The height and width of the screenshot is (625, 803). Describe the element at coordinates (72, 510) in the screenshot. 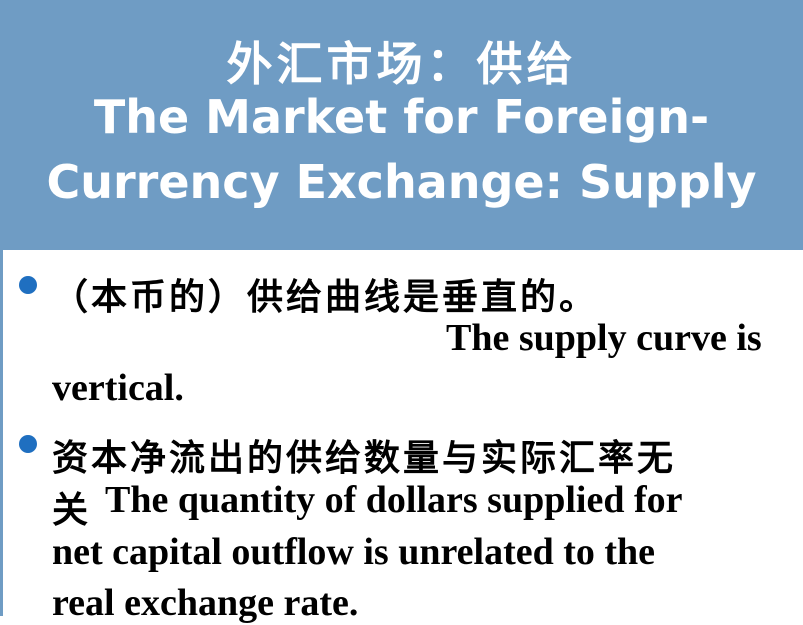

I see `bullet-2-chinese-prefix: 关` at that location.